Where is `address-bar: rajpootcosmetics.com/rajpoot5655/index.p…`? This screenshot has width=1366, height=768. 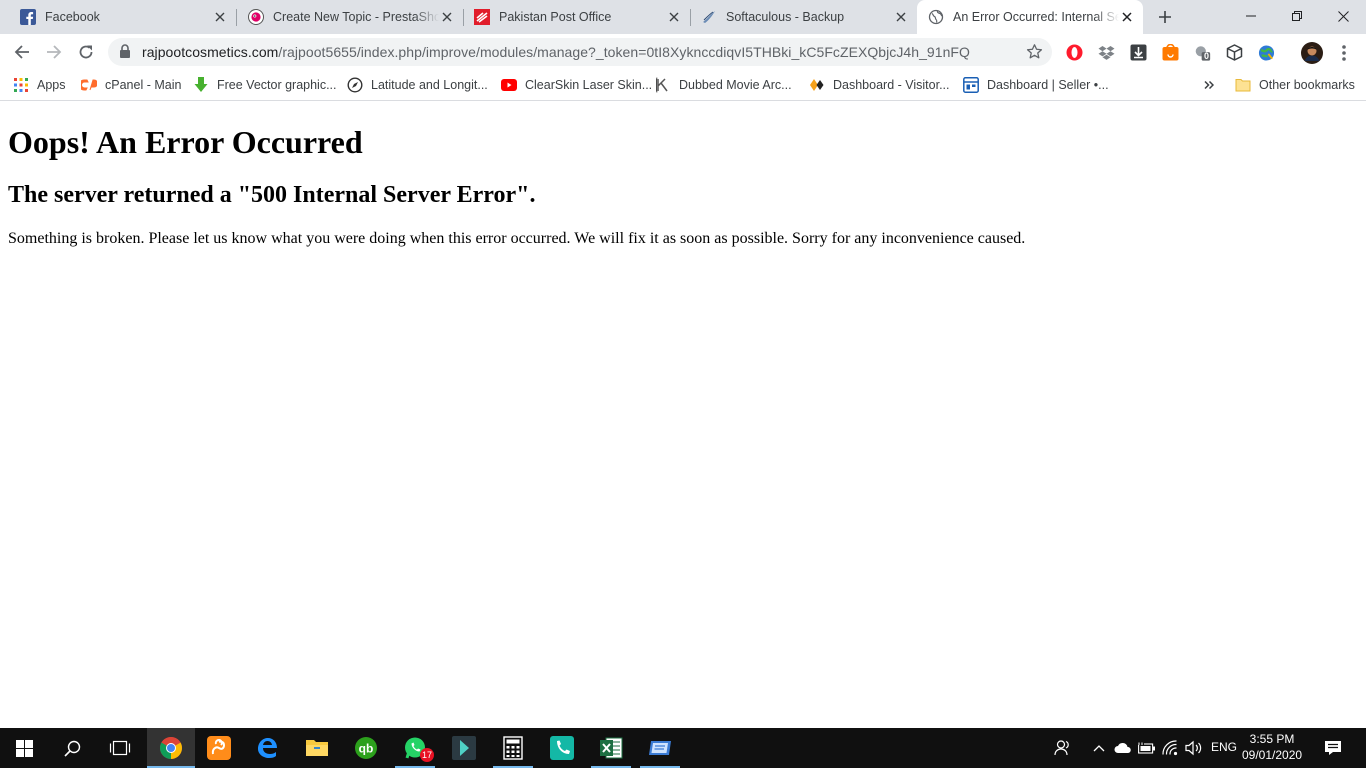 address-bar: rajpootcosmetics.com/rajpoot5655/index.p… is located at coordinates (580, 52).